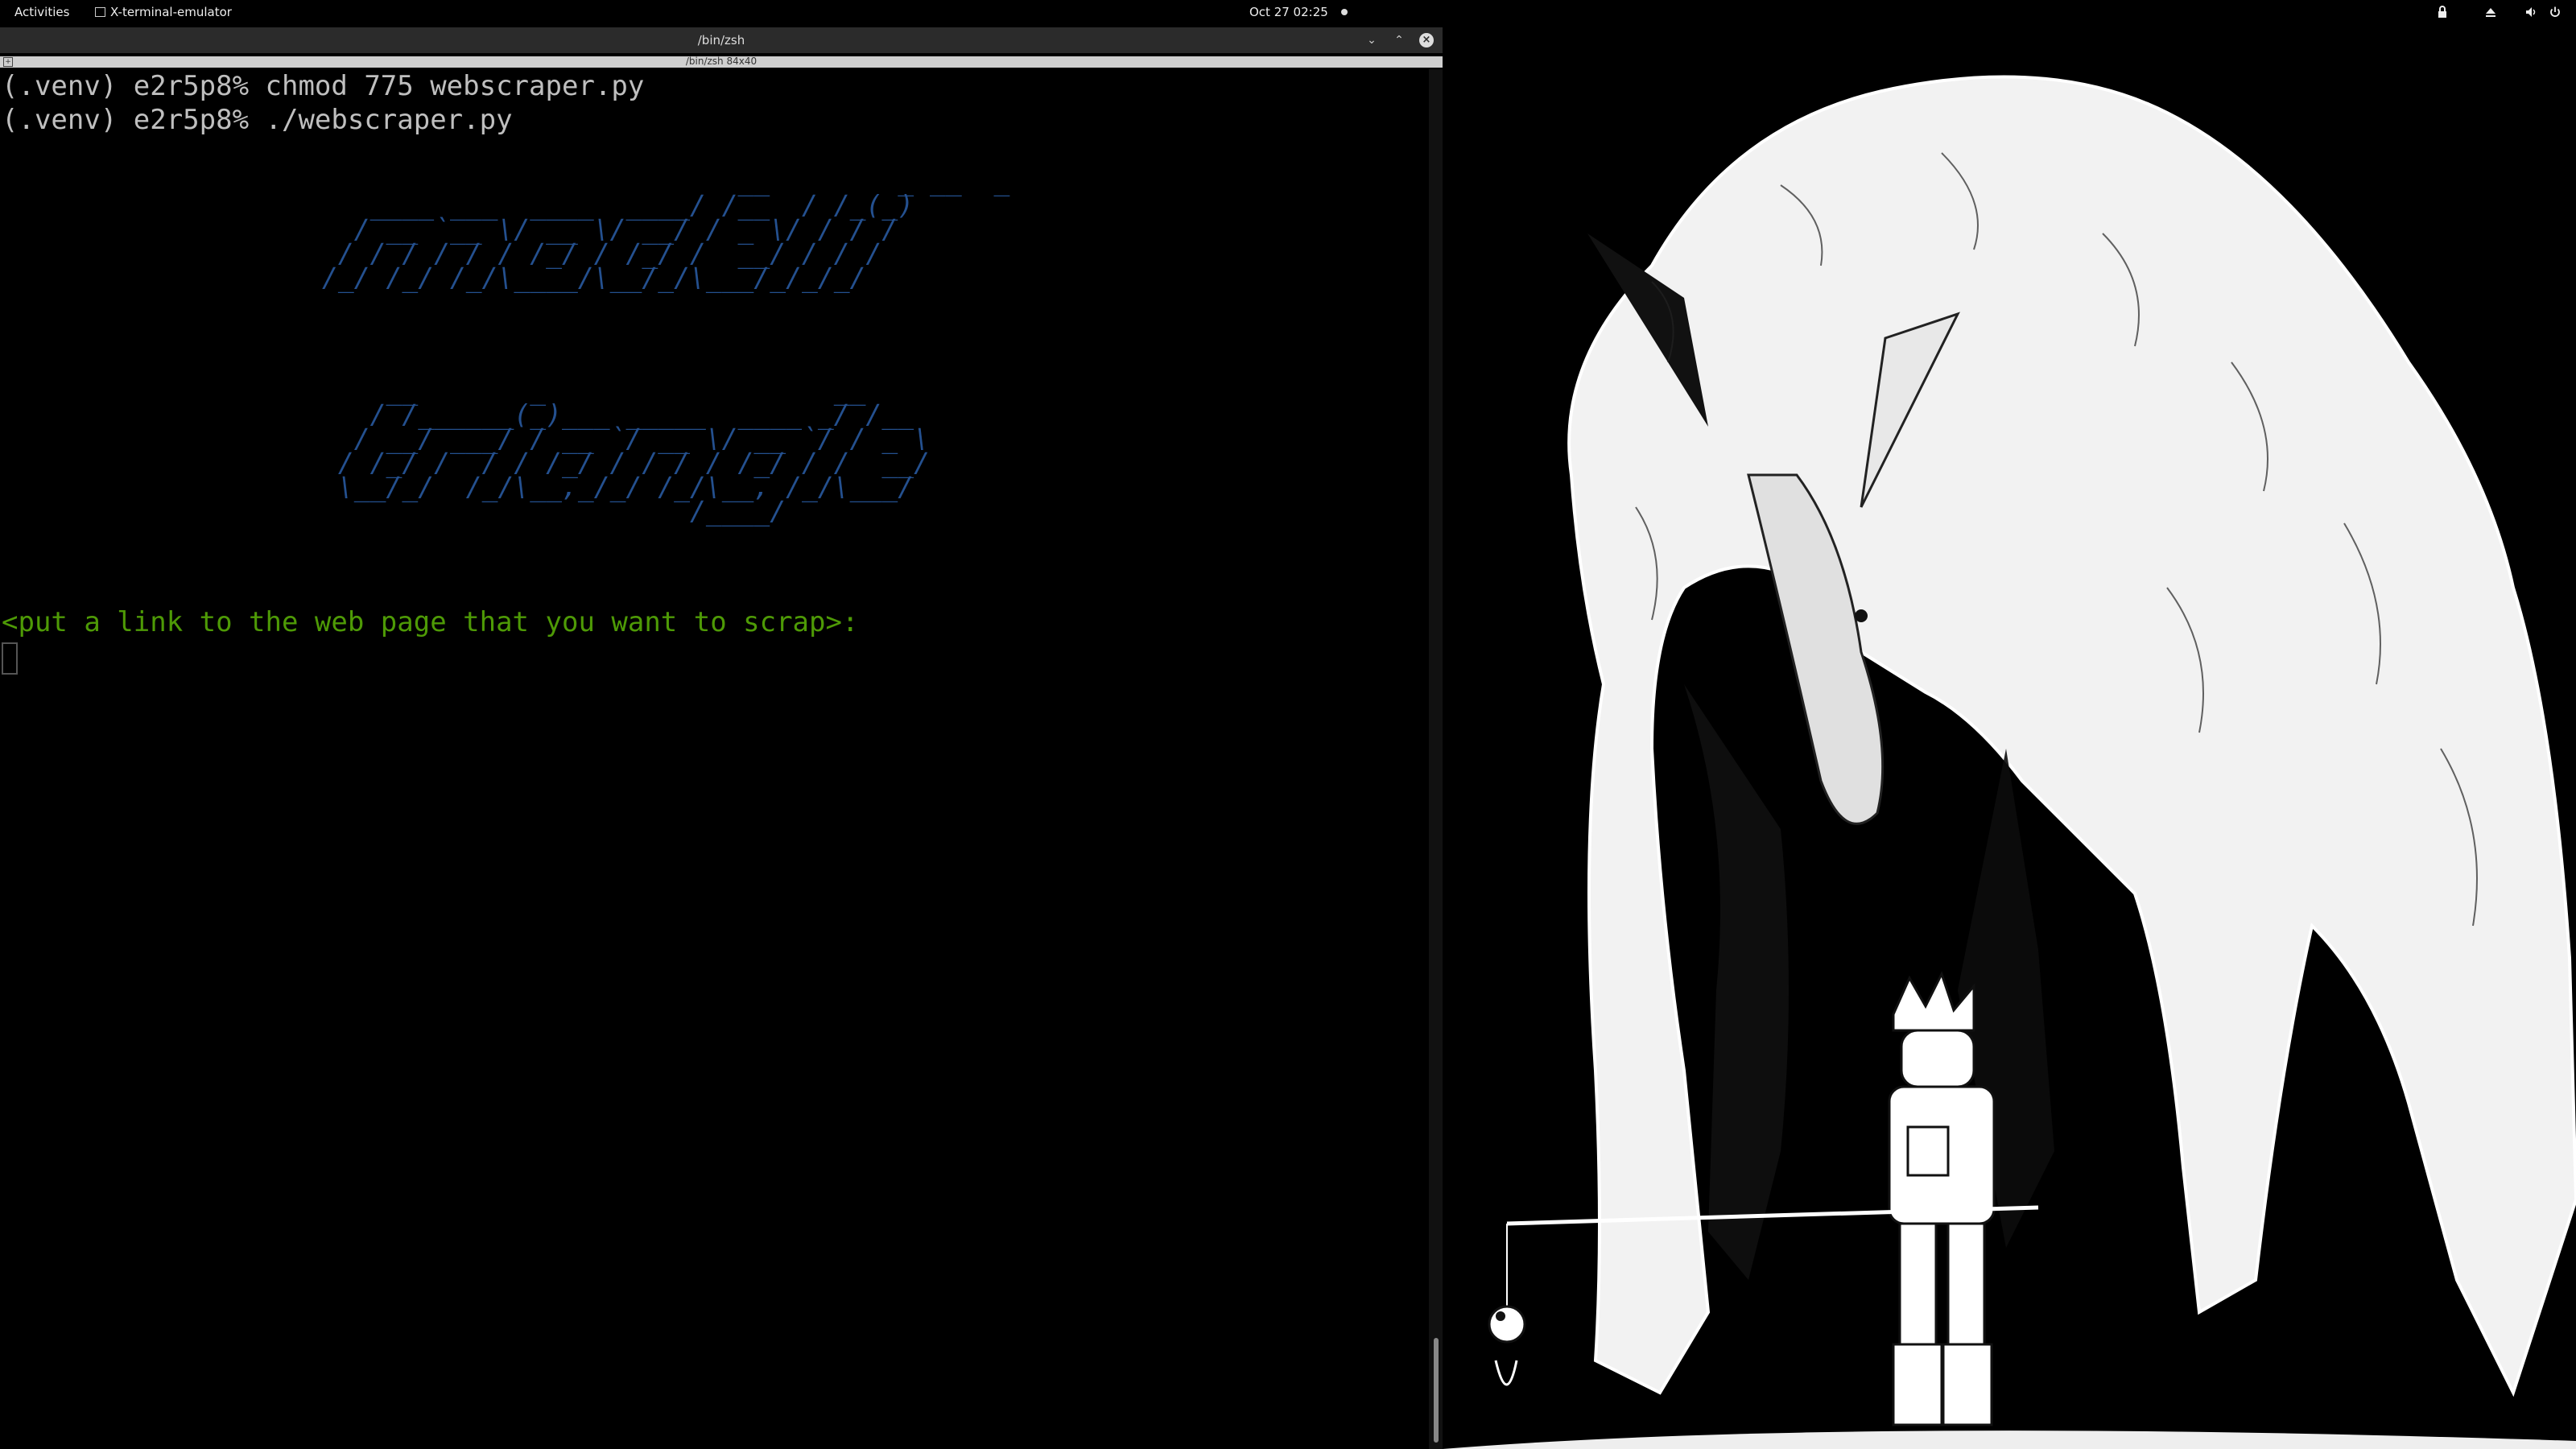  What do you see at coordinates (1371, 40) in the screenshot?
I see `minimize-icon: ⌄` at bounding box center [1371, 40].